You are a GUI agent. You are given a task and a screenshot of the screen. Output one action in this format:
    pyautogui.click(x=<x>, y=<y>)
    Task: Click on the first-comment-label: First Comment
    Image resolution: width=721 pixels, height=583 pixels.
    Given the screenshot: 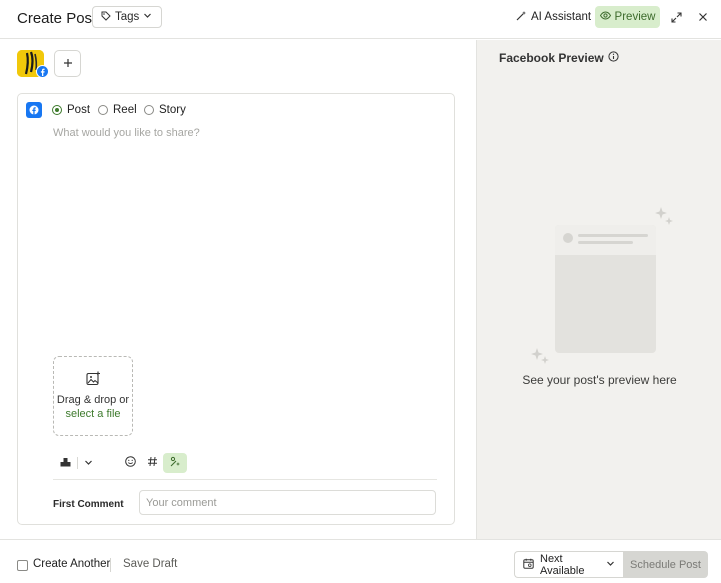 What is the action you would take?
    pyautogui.click(x=88, y=504)
    